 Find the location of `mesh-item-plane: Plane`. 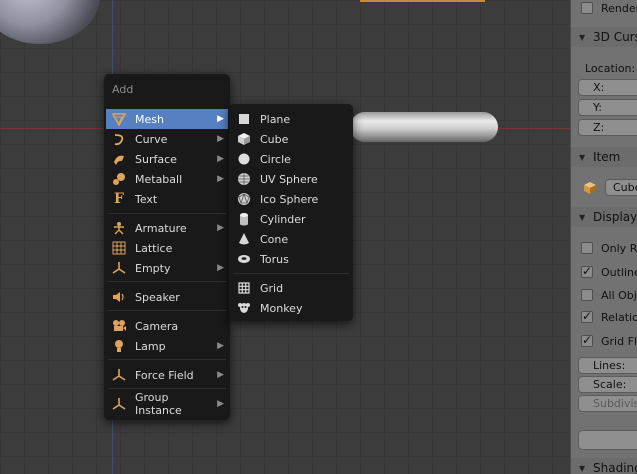

mesh-item-plane: Plane is located at coordinates (291, 119).